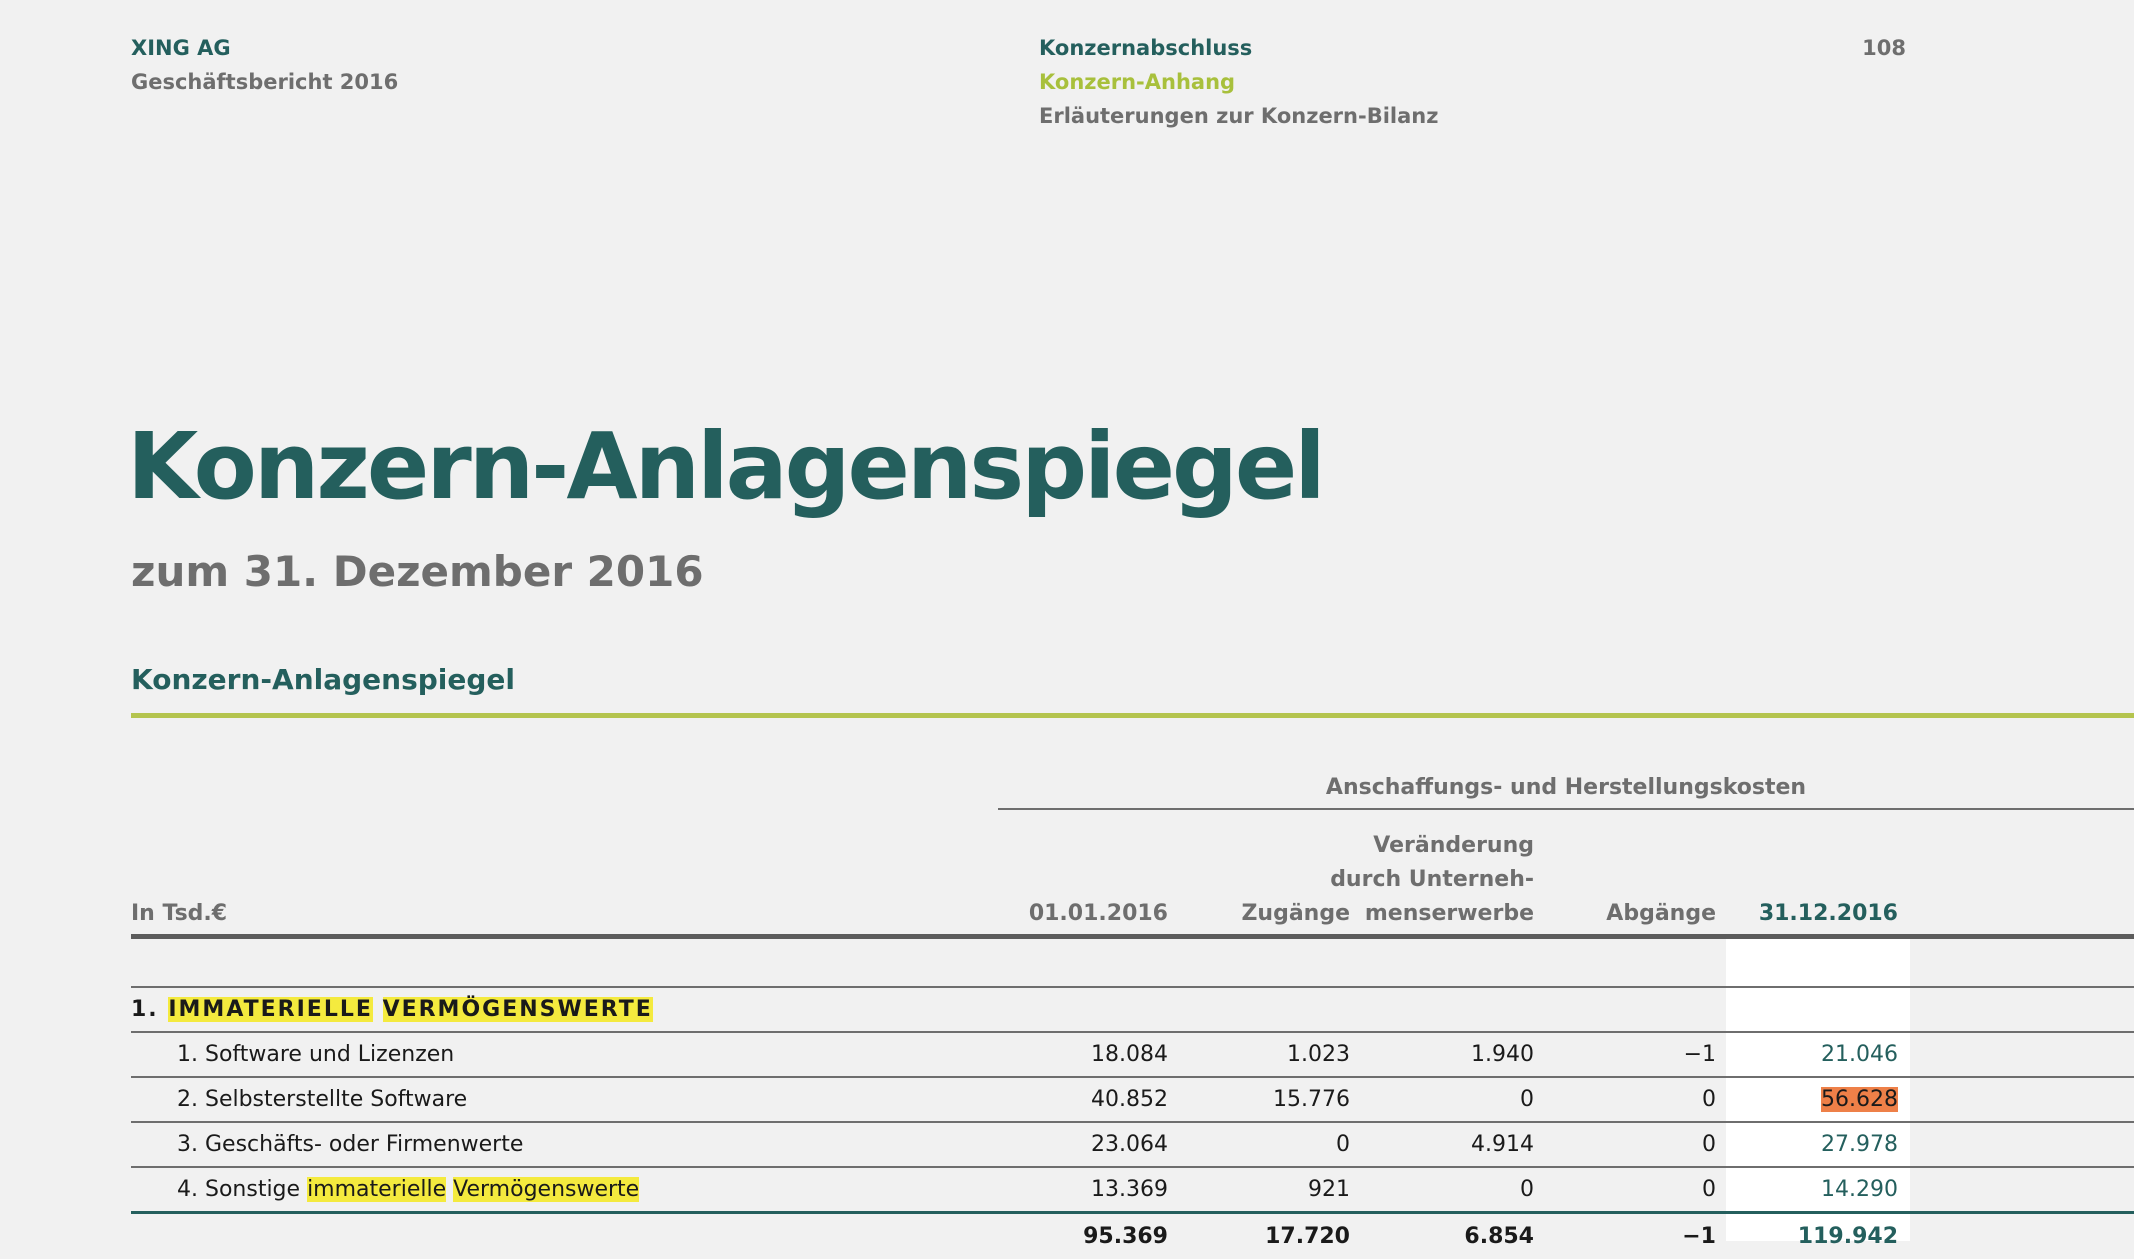  Describe the element at coordinates (1132, 1009) in the screenshot. I see `table-row-category: 1. IMMATERIELLE VERMÖGENSWERTE` at that location.